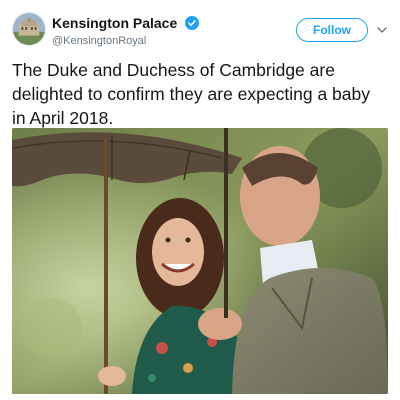 The image size is (400, 400). I want to click on avatar-palace-icon, so click(29, 29).